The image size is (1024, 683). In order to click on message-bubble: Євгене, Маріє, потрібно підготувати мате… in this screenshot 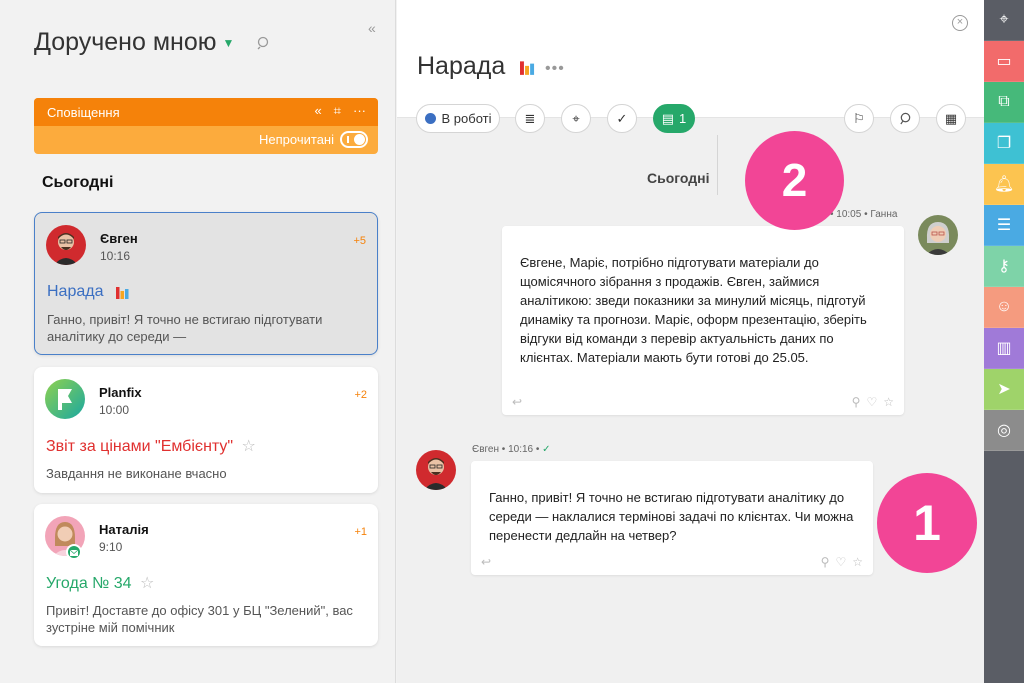, I will do `click(703, 320)`.